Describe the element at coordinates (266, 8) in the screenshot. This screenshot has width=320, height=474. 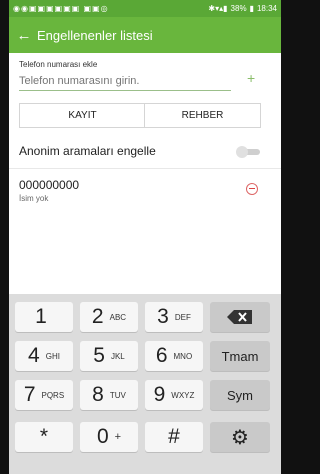
I see `clock: 18:34` at that location.